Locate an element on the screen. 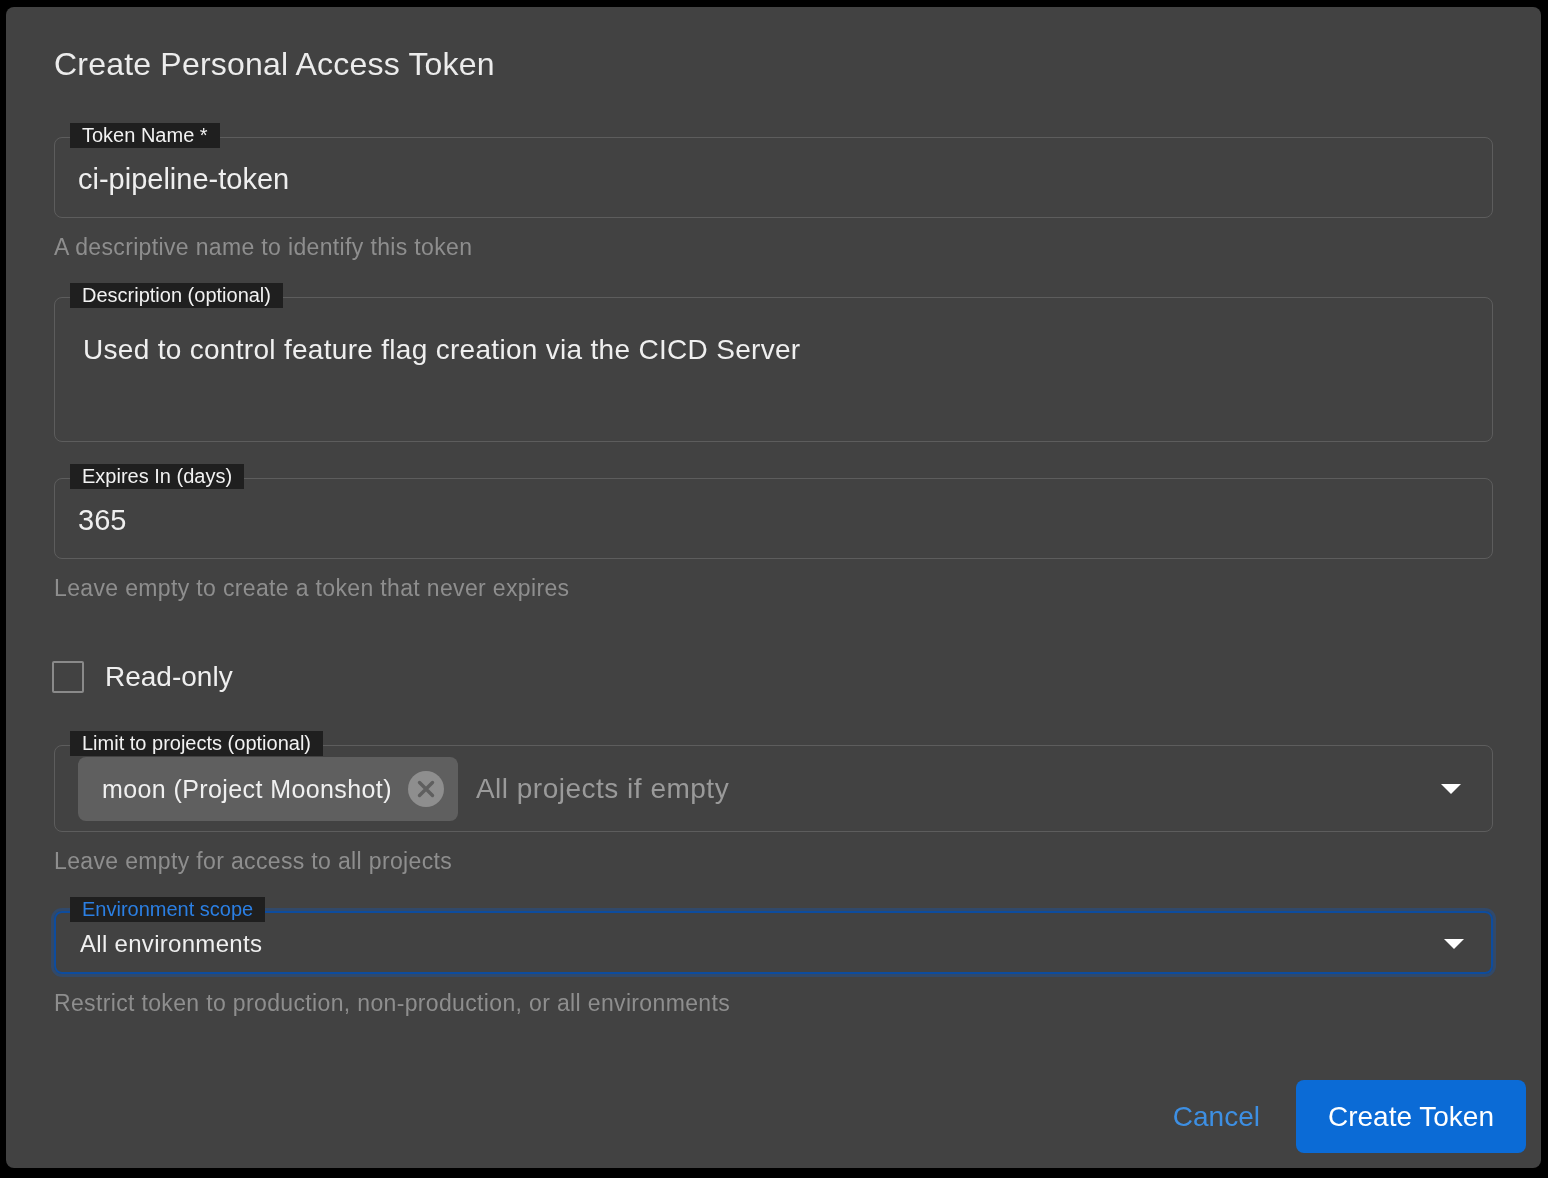 The width and height of the screenshot is (1548, 1178). checkbox is located at coordinates (68, 677).